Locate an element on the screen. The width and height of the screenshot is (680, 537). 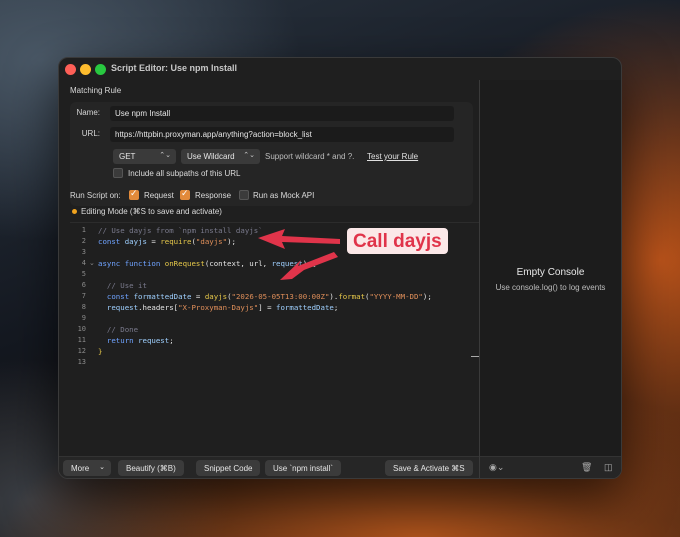
save-activate-button: Save & Activate ⌘S is located at coordinates (429, 468).